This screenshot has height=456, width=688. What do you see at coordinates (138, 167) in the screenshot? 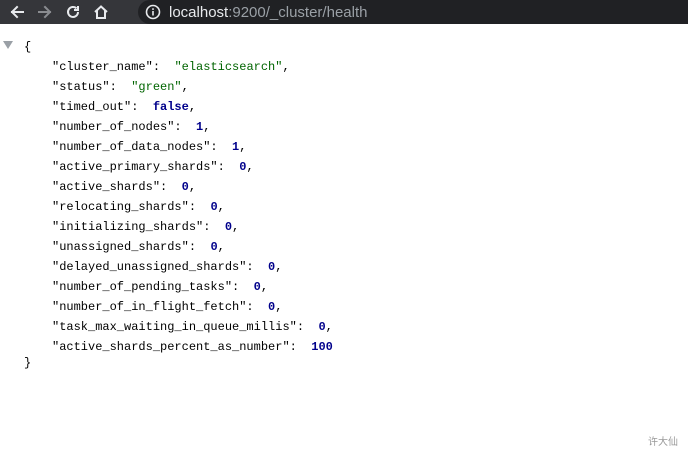
I see `json-key: "active_primary_shards":` at bounding box center [138, 167].